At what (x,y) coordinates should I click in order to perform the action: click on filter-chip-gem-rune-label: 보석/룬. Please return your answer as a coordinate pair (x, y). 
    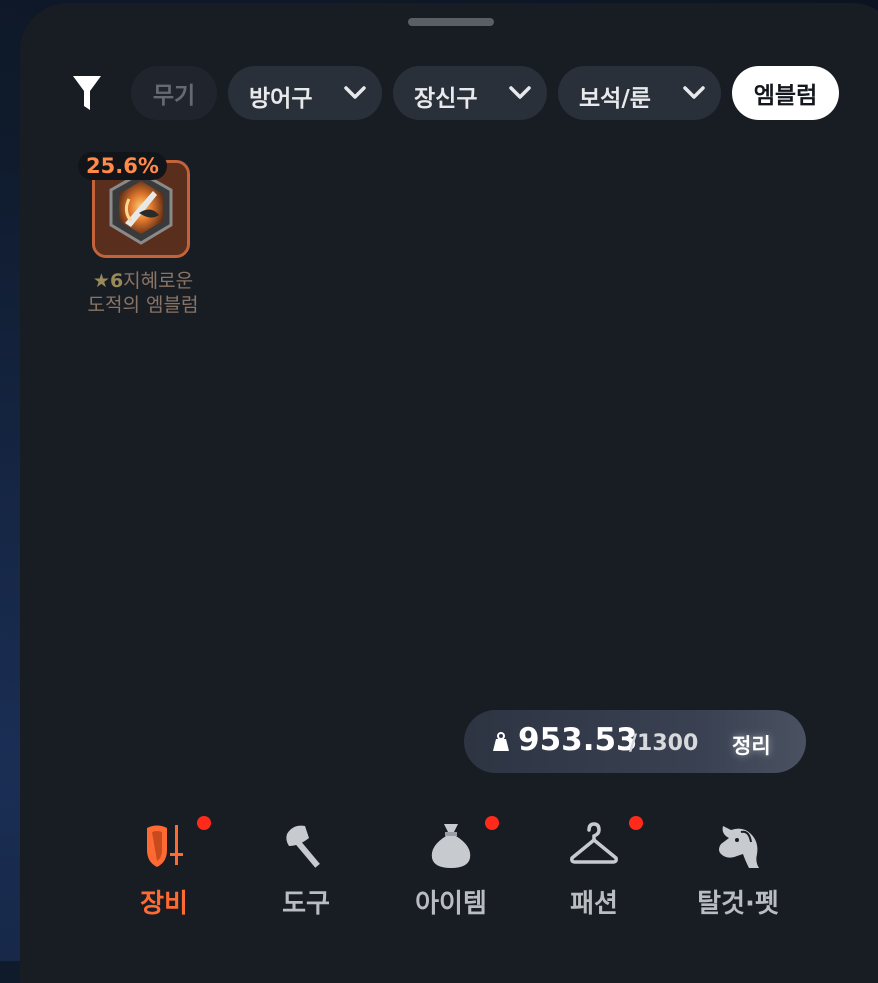
    Looking at the image, I should click on (615, 99).